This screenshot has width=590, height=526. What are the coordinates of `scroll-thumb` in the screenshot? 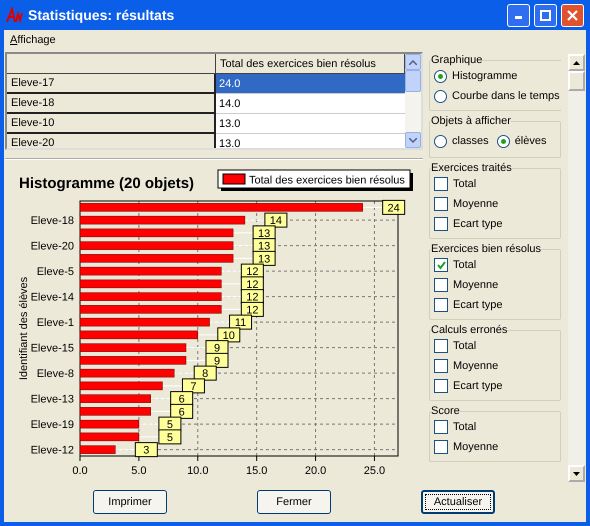 It's located at (413, 81).